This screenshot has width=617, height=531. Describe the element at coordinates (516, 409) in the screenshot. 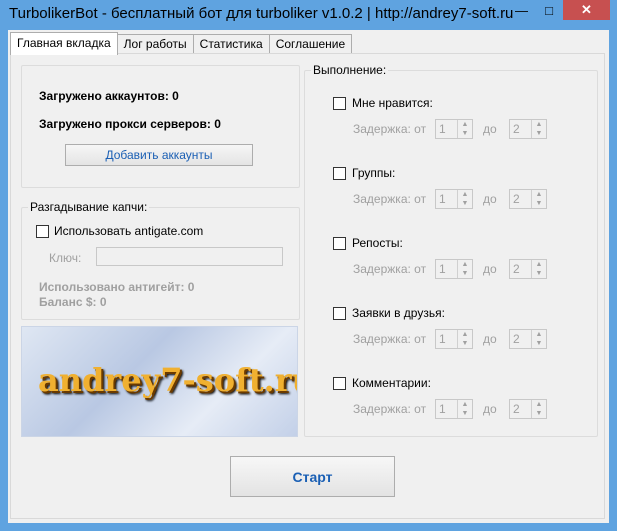

I see `comments-delay-to-value: 2` at that location.